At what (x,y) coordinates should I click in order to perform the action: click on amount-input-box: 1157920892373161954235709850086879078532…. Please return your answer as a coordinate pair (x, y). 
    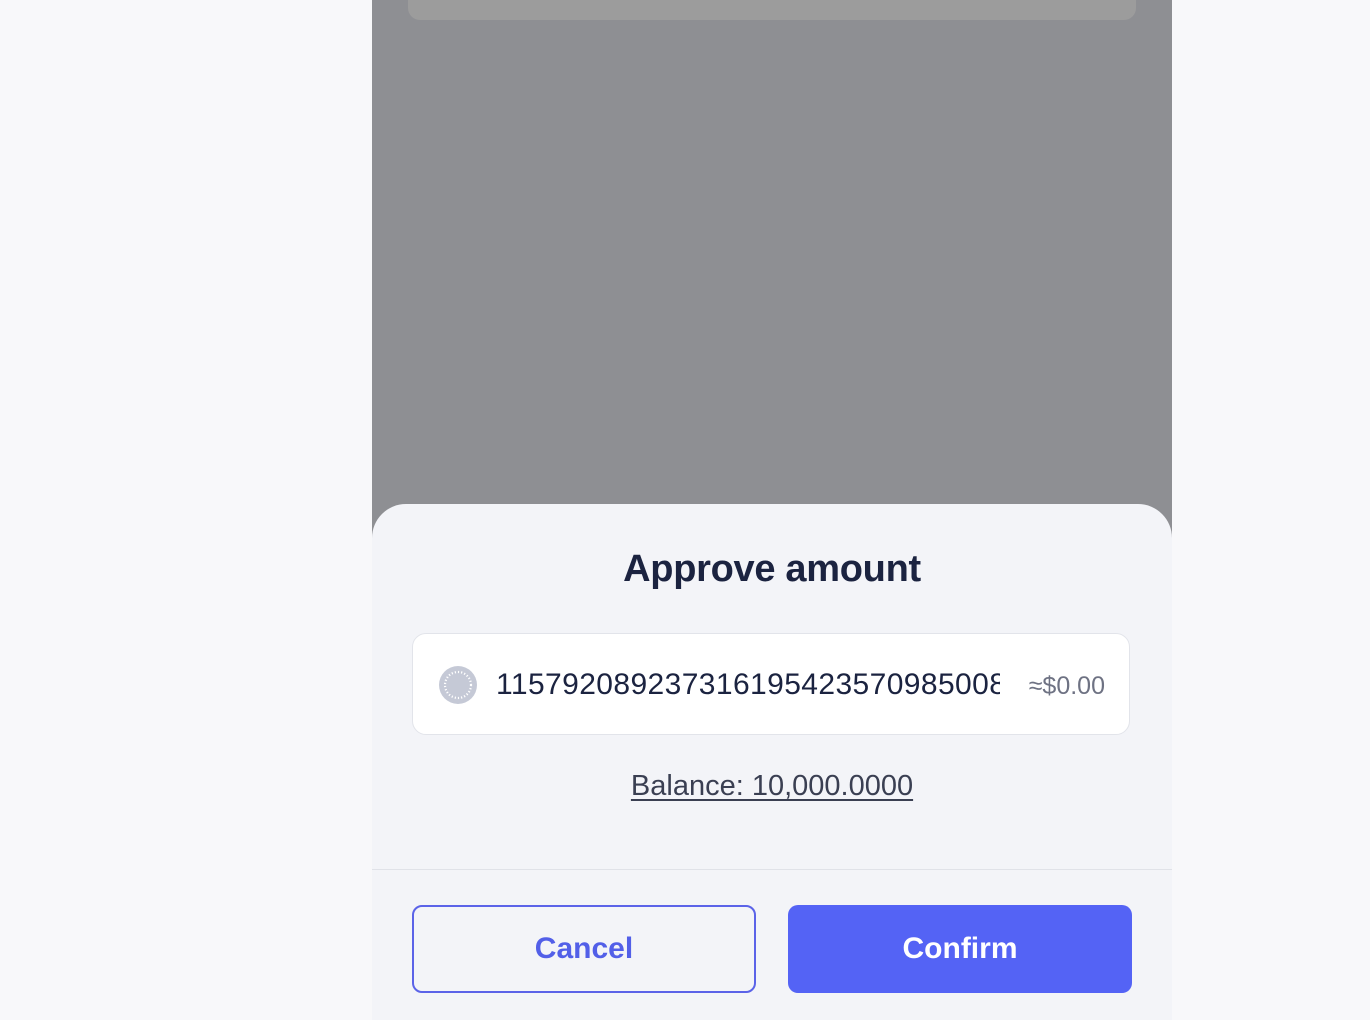
    Looking at the image, I should click on (771, 684).